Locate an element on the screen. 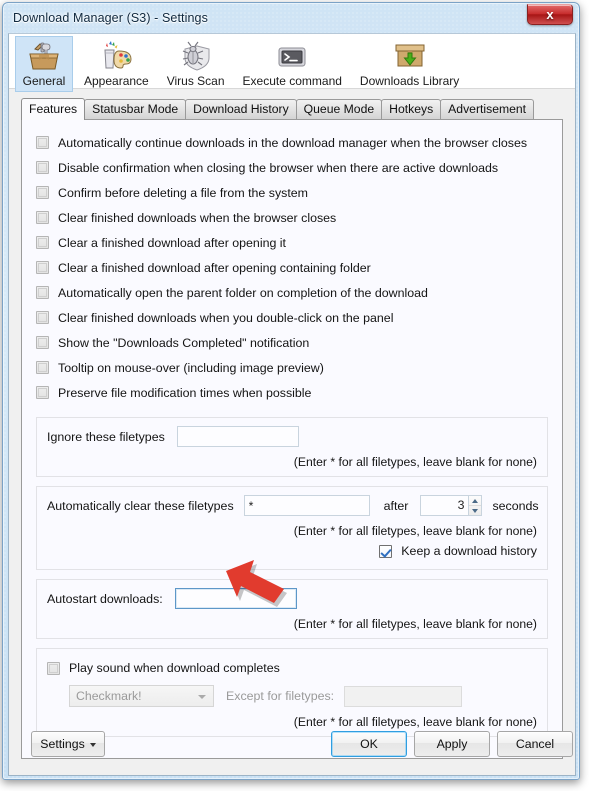 Image resolution: width=589 pixels, height=791 pixels. autostart-row: Autostart downloads: is located at coordinates (292, 598).